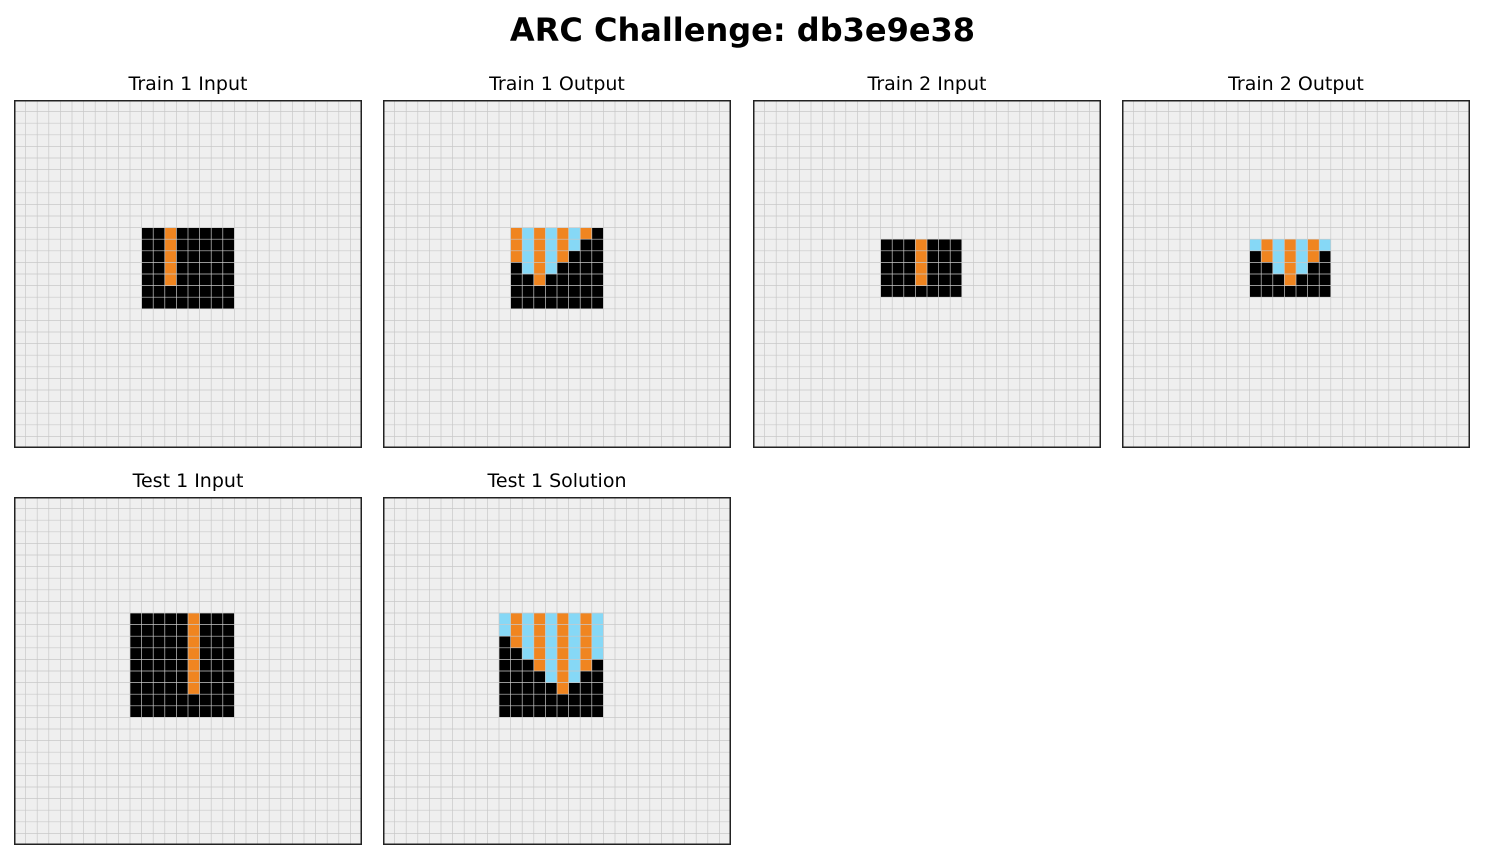  I want to click on grid-test-1-input, so click(188, 671).